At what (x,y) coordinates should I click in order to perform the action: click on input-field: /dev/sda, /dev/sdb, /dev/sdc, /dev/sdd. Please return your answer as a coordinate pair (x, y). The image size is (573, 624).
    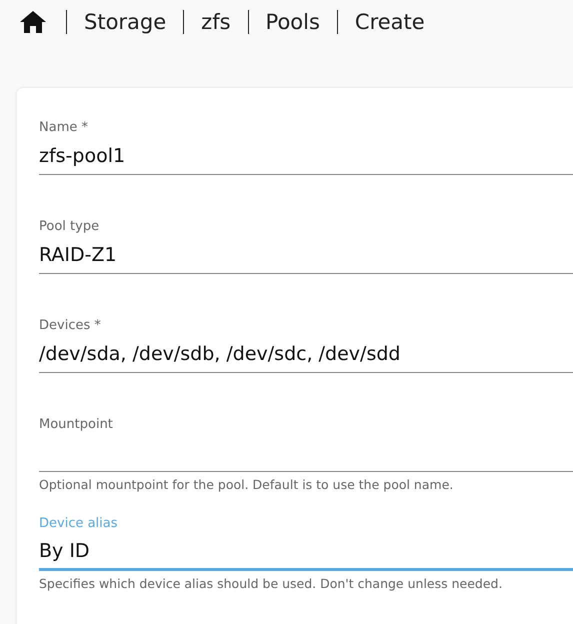
    Looking at the image, I should click on (306, 354).